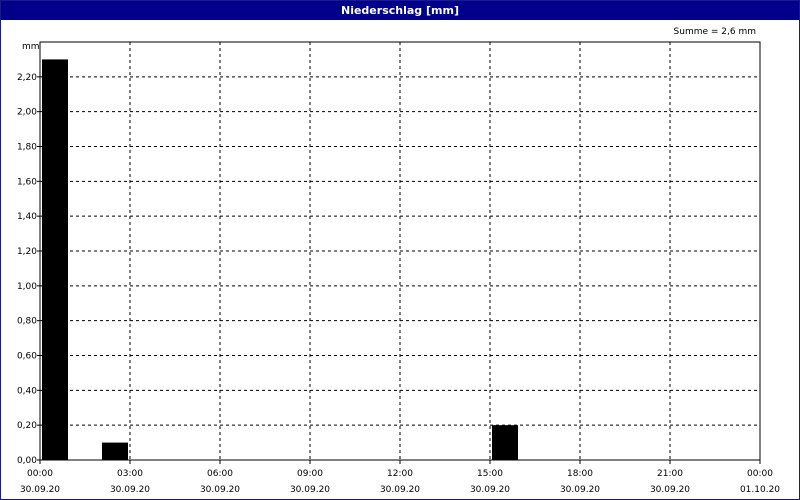 This screenshot has width=800, height=500. I want to click on y-tick-label: 0,20, so click(27, 426).